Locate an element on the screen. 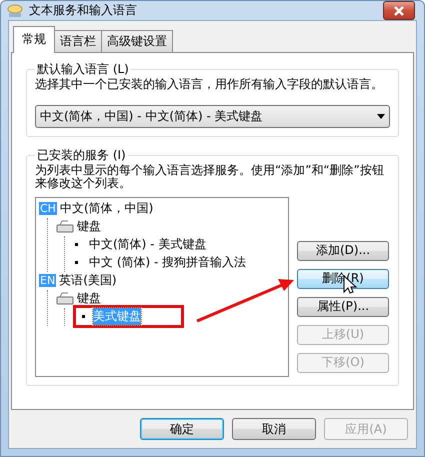  language-badge: CH is located at coordinates (48, 209).